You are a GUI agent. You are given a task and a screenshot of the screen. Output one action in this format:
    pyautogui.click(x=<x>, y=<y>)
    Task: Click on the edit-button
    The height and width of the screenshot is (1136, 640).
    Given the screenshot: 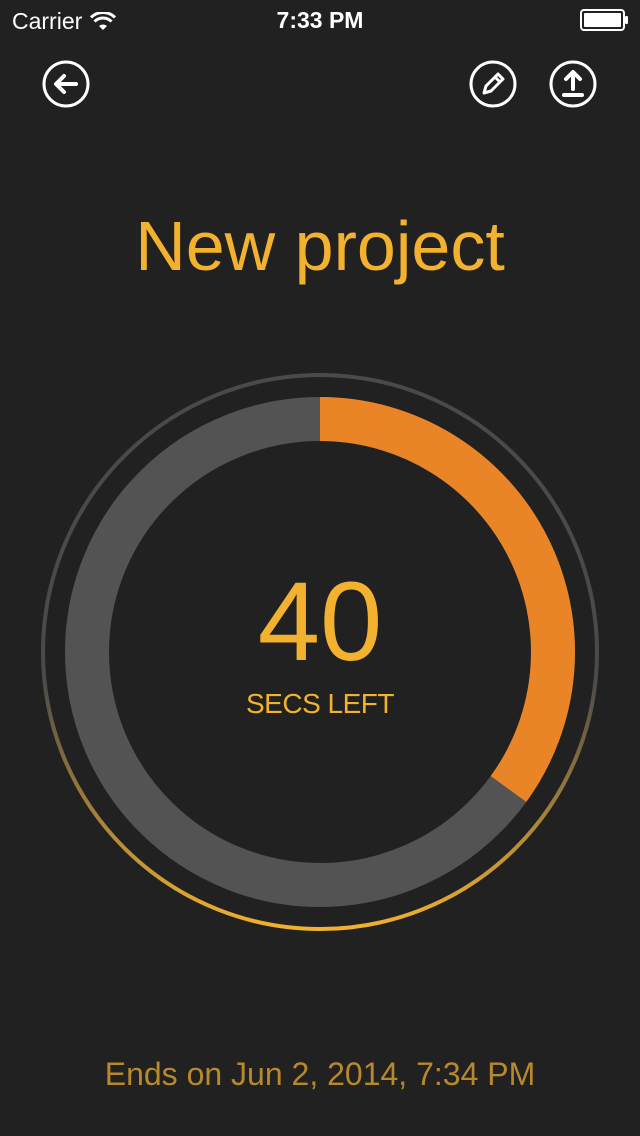 What is the action you would take?
    pyautogui.click(x=493, y=84)
    